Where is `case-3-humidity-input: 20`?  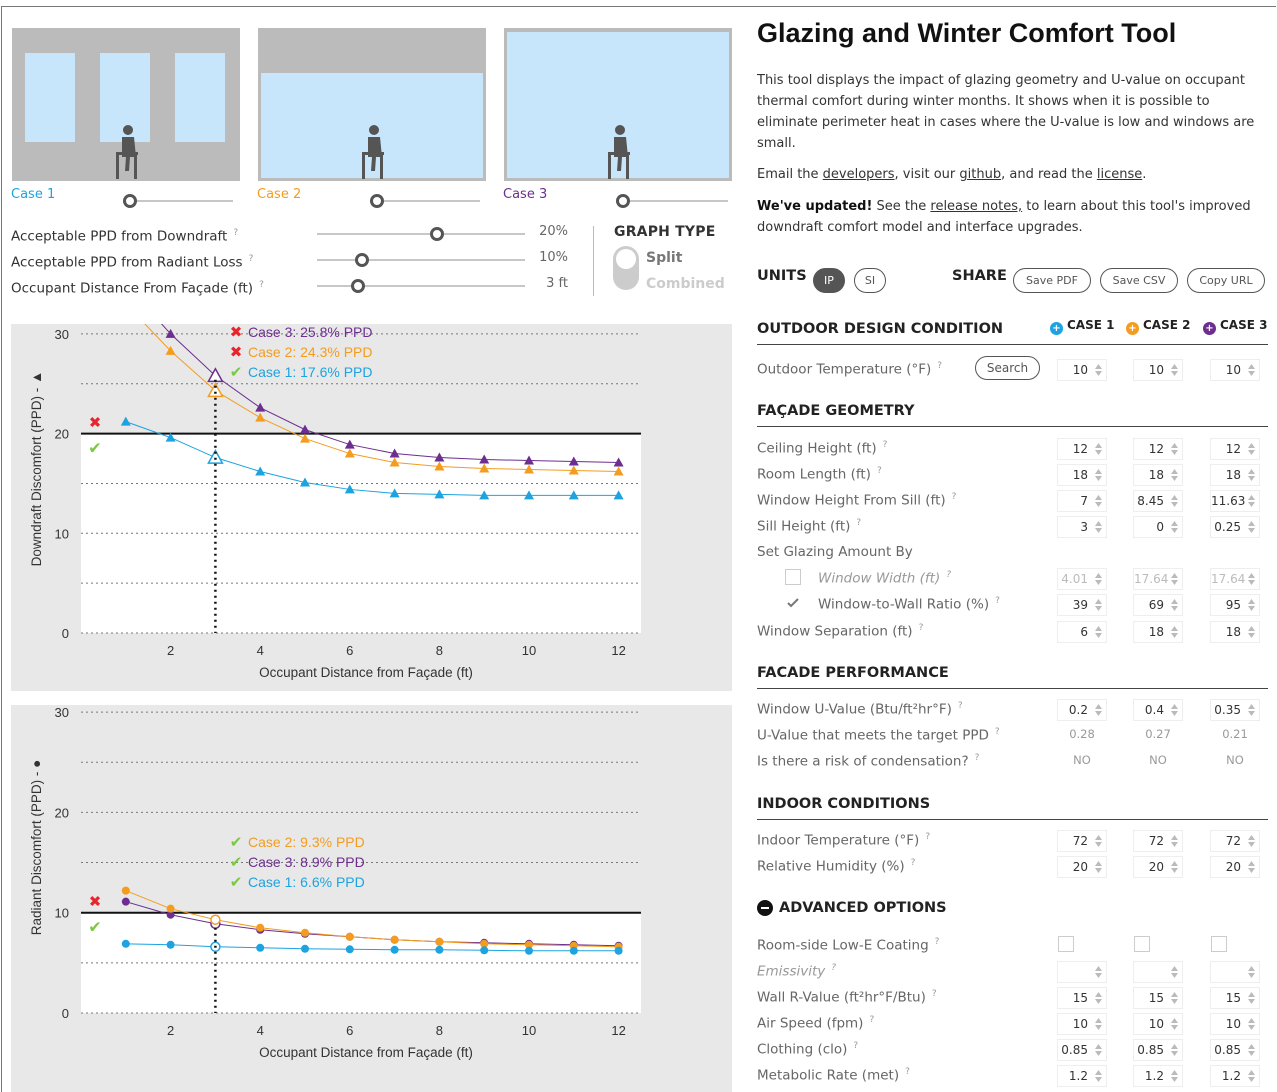
case-3-humidity-input: 20 is located at coordinates (1235, 867).